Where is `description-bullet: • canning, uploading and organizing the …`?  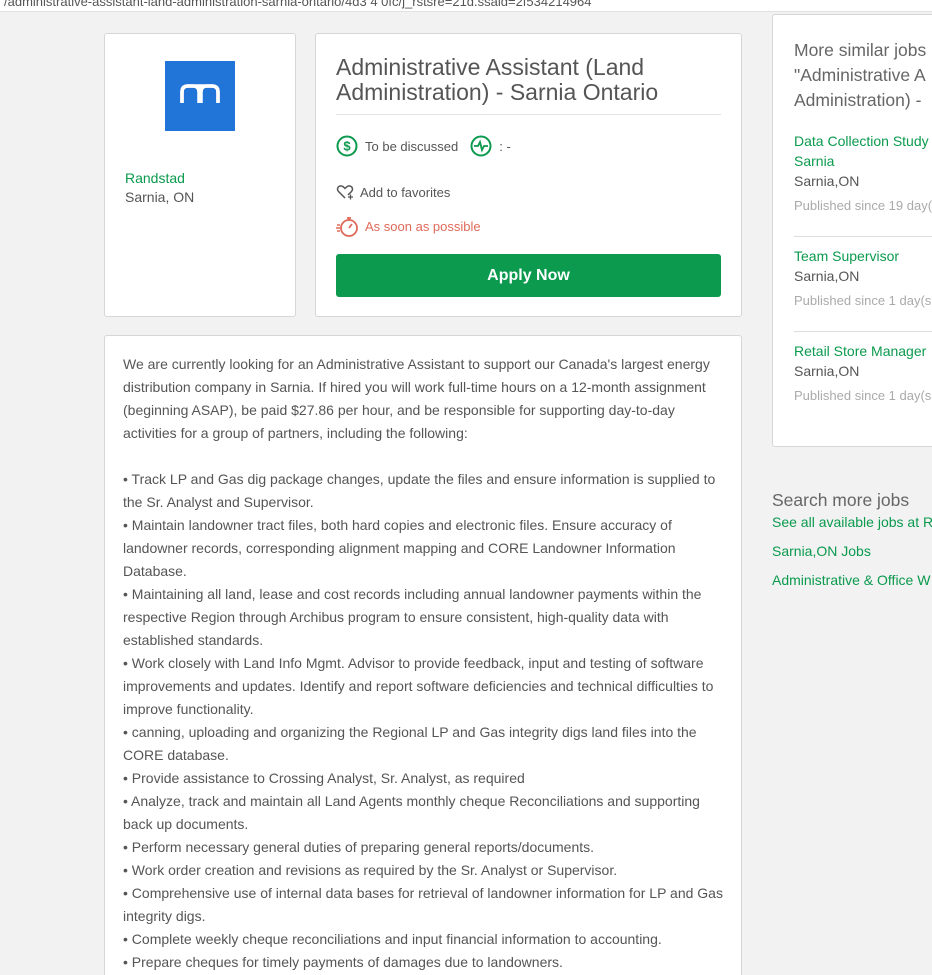 description-bullet: • canning, uploading and organizing the … is located at coordinates (410, 743).